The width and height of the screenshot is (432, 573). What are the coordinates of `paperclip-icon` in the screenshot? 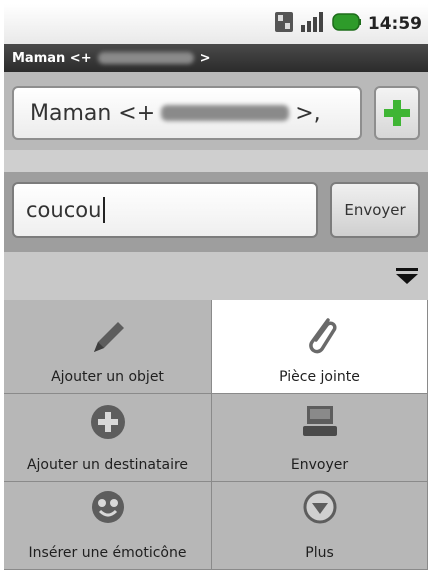 It's located at (322, 336).